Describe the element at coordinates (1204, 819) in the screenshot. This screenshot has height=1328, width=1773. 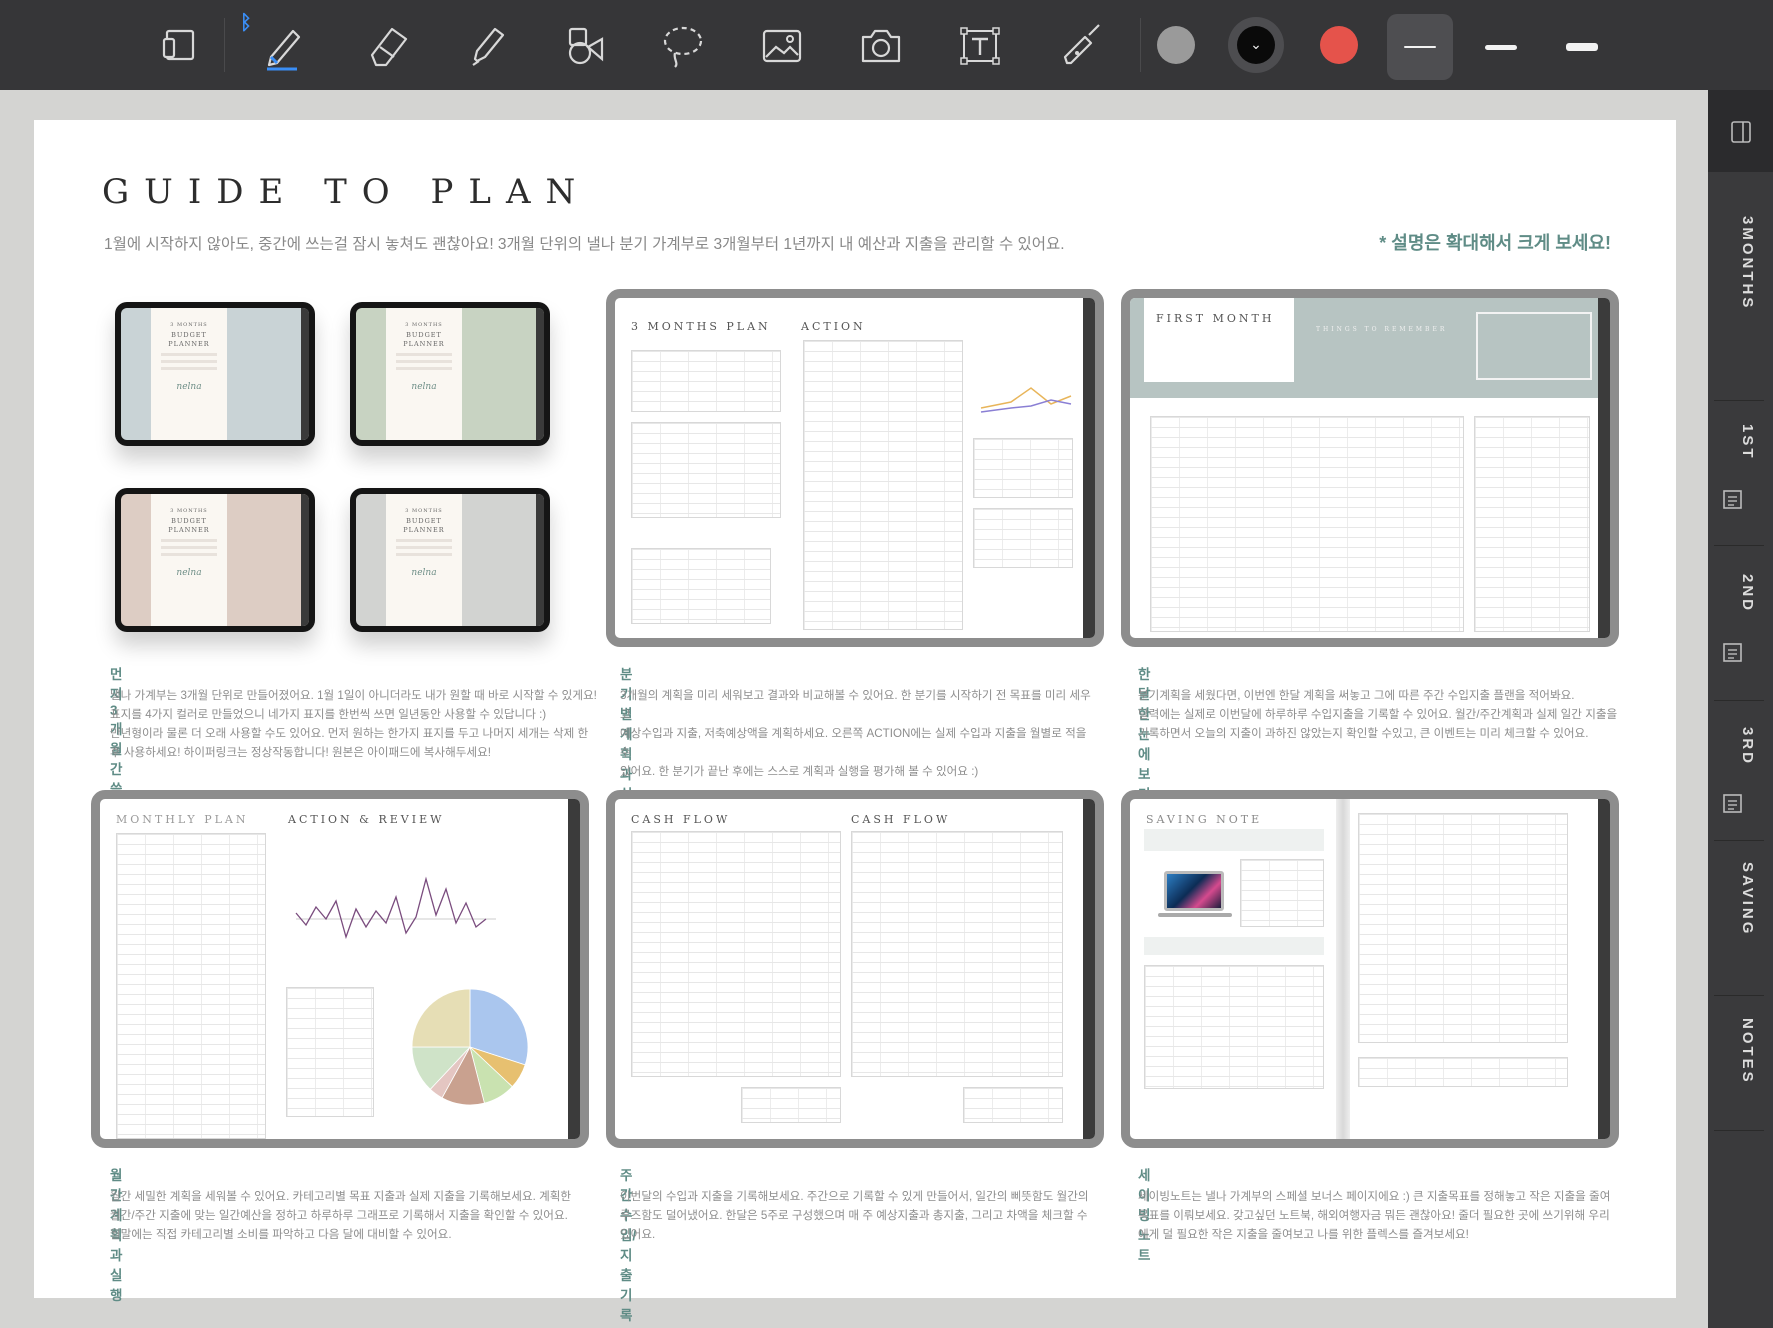
I see `preview-left-title: SAVING NOTE` at that location.